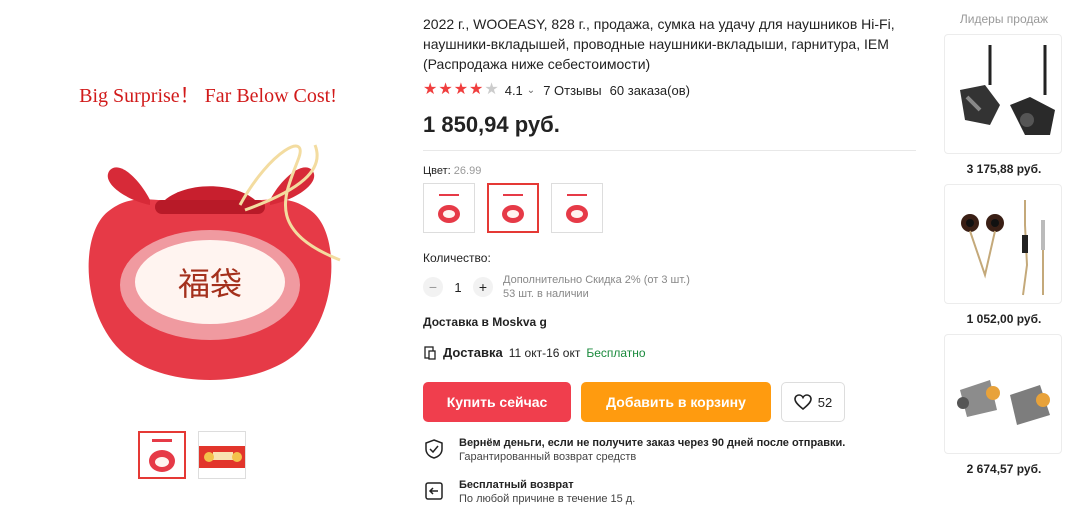  I want to click on heart-icon, so click(802, 402).